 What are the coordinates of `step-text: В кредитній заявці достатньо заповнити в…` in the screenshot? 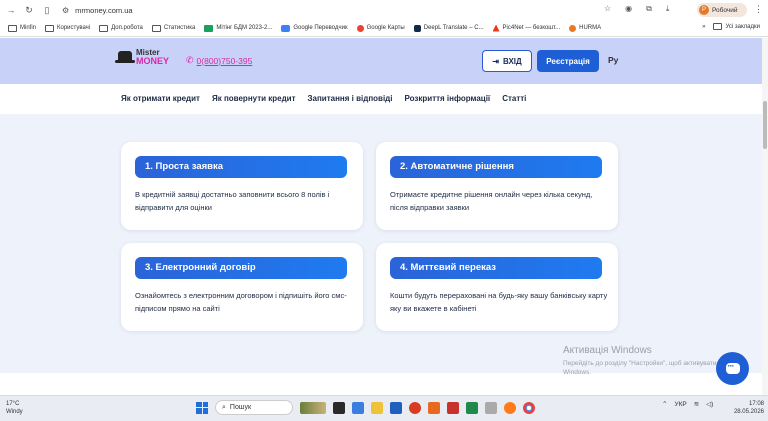 It's located at (232, 201).